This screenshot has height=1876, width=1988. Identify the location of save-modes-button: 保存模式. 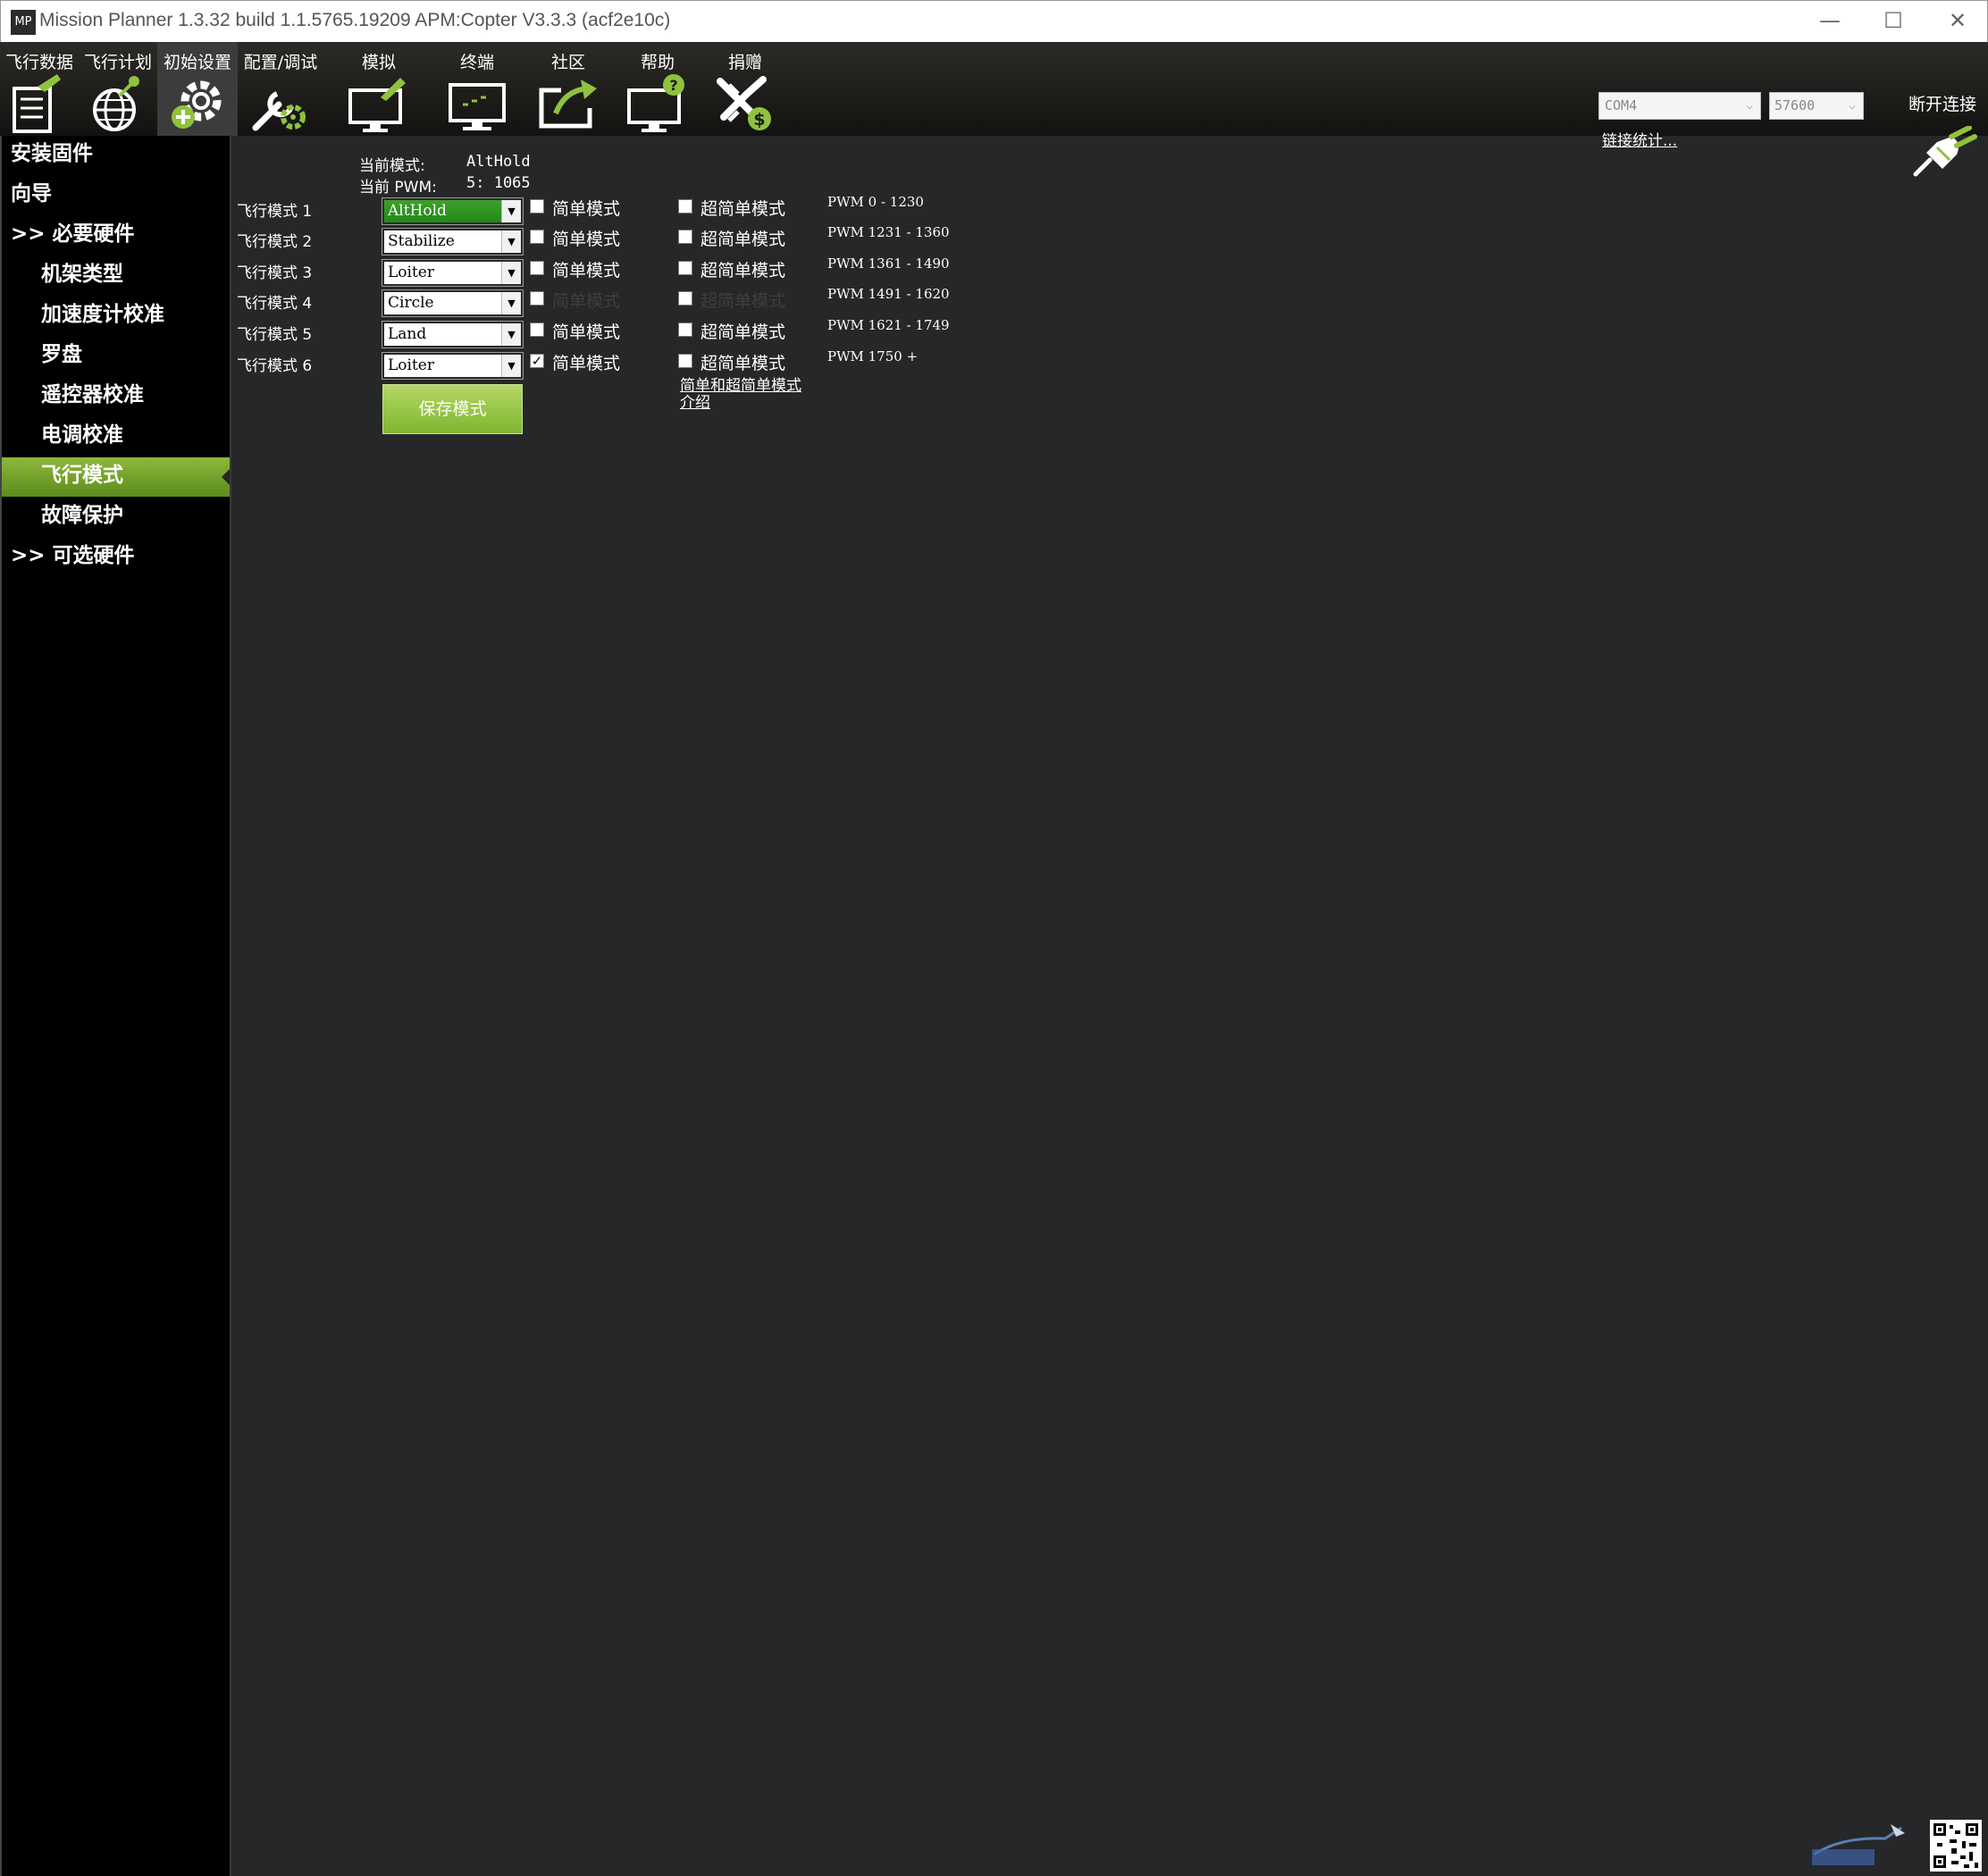
(452, 409).